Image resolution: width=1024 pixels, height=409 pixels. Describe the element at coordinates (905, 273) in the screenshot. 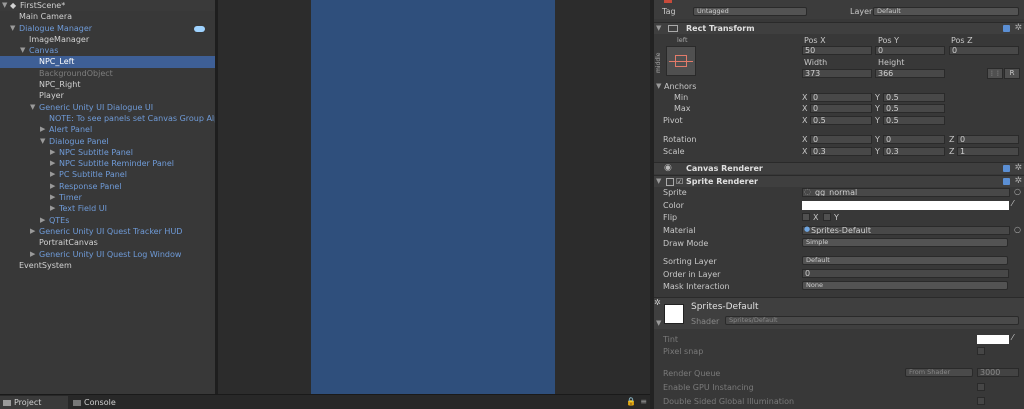

I see `order-in-layer-field: 0` at that location.